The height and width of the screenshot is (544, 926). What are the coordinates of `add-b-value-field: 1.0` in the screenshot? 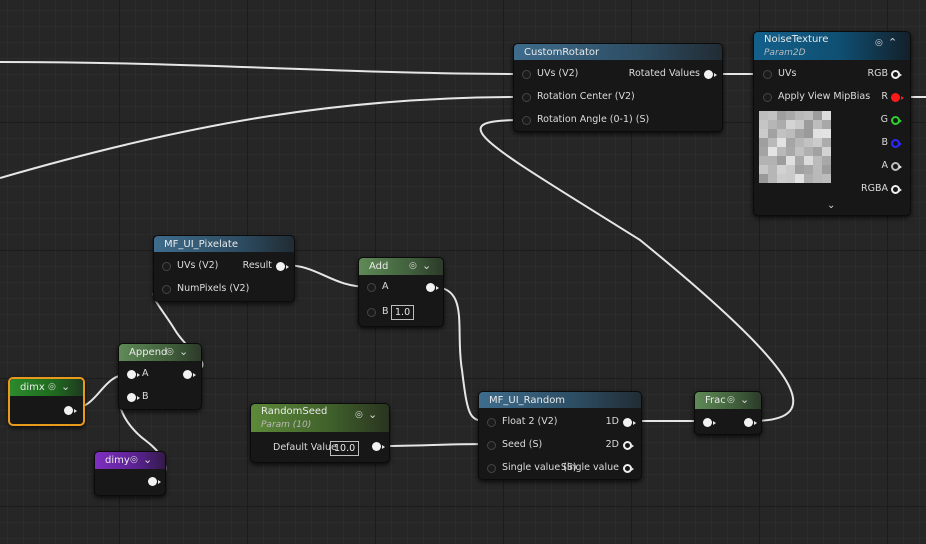 It's located at (403, 312).